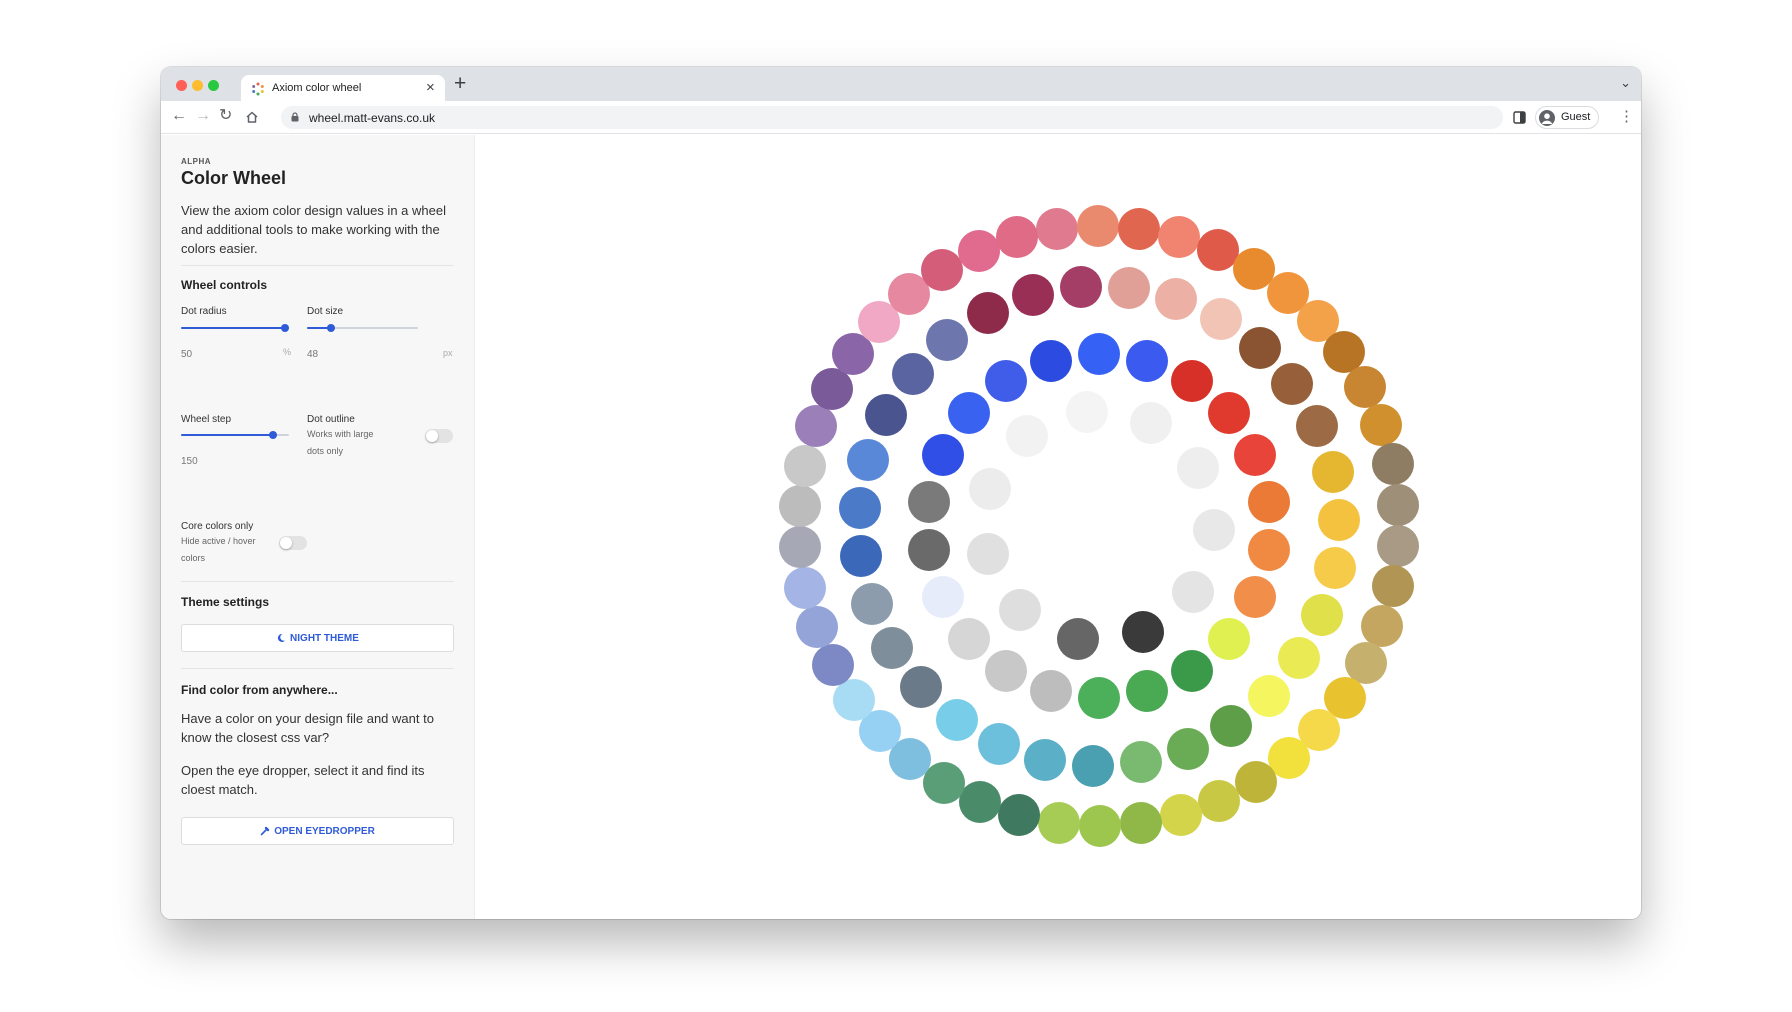 The height and width of the screenshot is (1012, 1792). What do you see at coordinates (235, 435) in the screenshot?
I see `wheel-step-slider` at bounding box center [235, 435].